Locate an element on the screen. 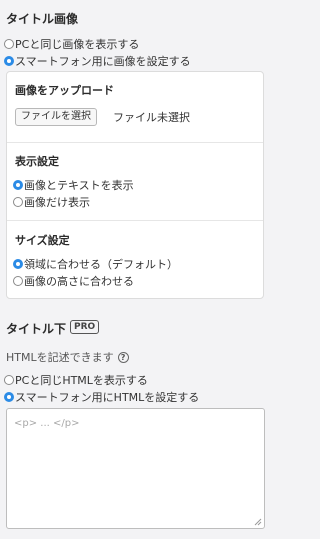  radio-fit-area: 領域に合わせる（デフォルト） is located at coordinates (95, 264).